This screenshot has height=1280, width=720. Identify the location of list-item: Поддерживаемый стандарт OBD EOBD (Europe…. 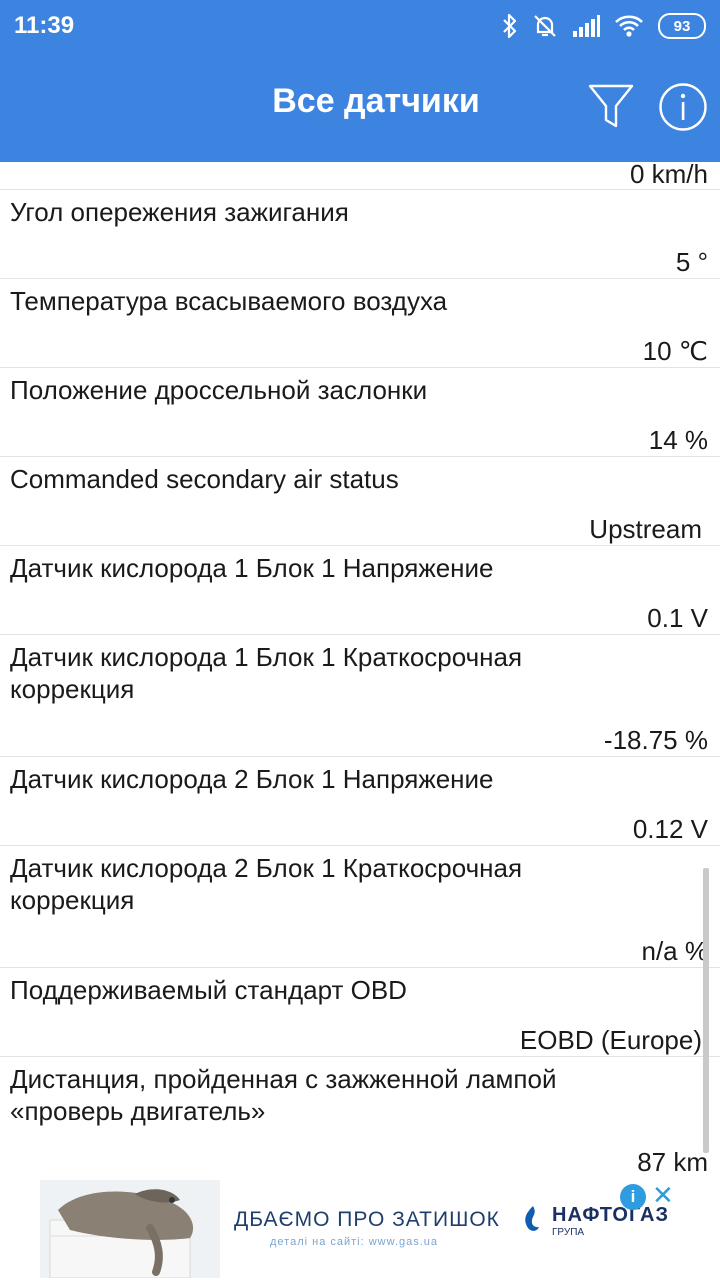
(360, 1012).